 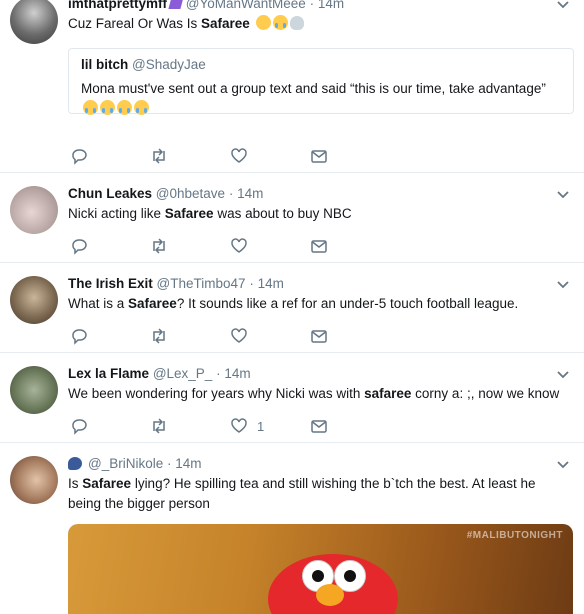 What do you see at coordinates (330, 595) in the screenshot?
I see `nose-shape` at bounding box center [330, 595].